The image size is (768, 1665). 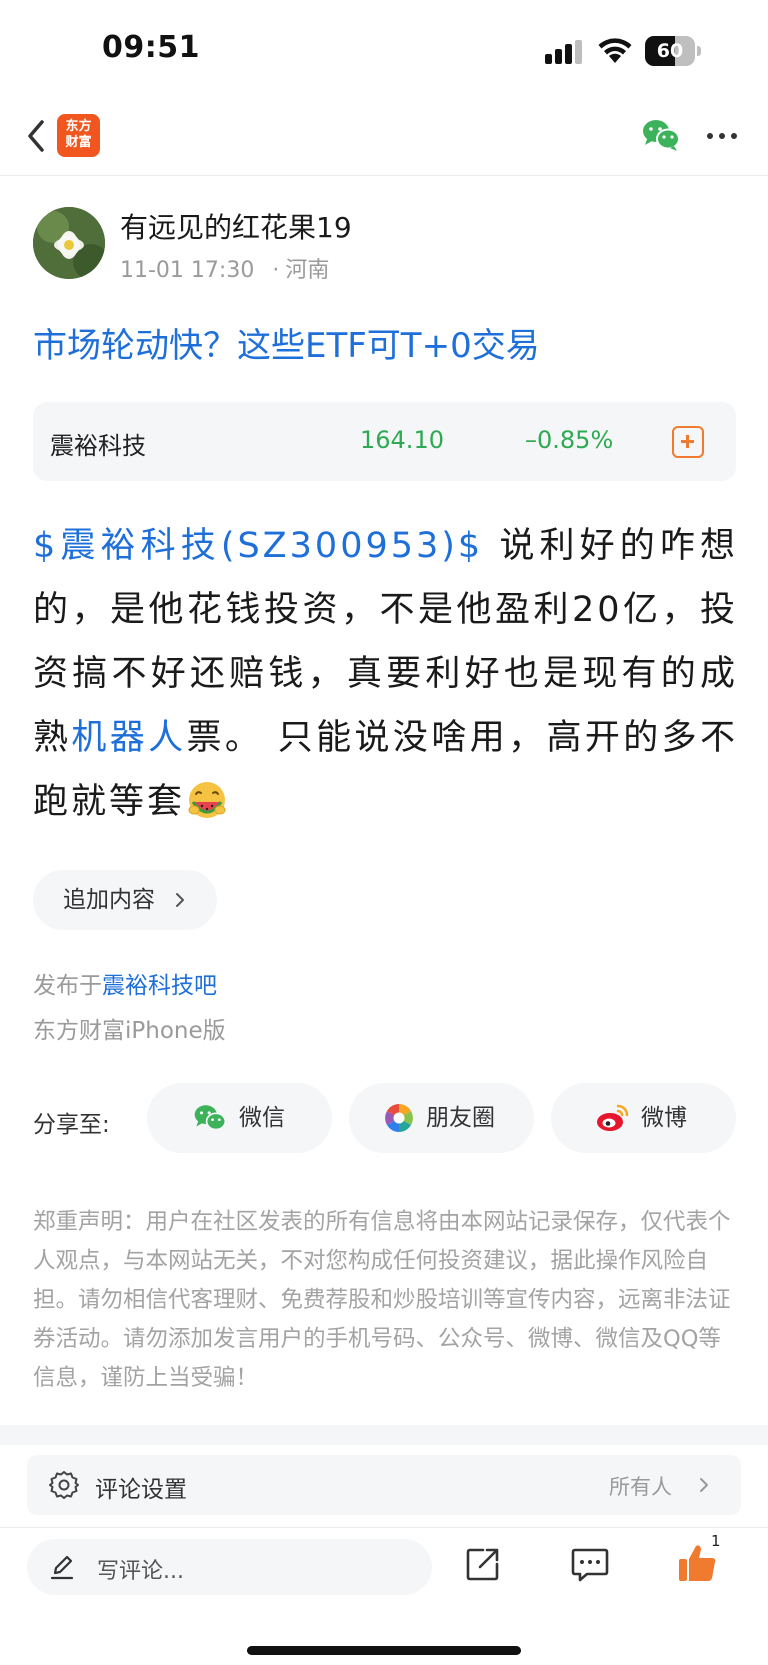 What do you see at coordinates (384, 1435) in the screenshot?
I see `section-divider` at bounding box center [384, 1435].